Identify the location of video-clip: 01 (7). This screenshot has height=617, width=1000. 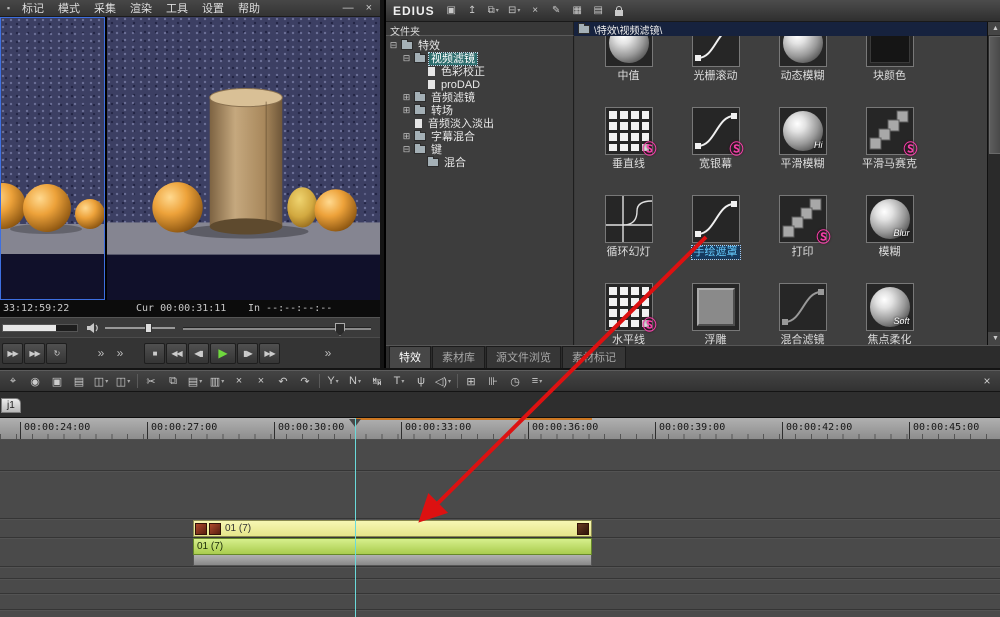
(392, 528).